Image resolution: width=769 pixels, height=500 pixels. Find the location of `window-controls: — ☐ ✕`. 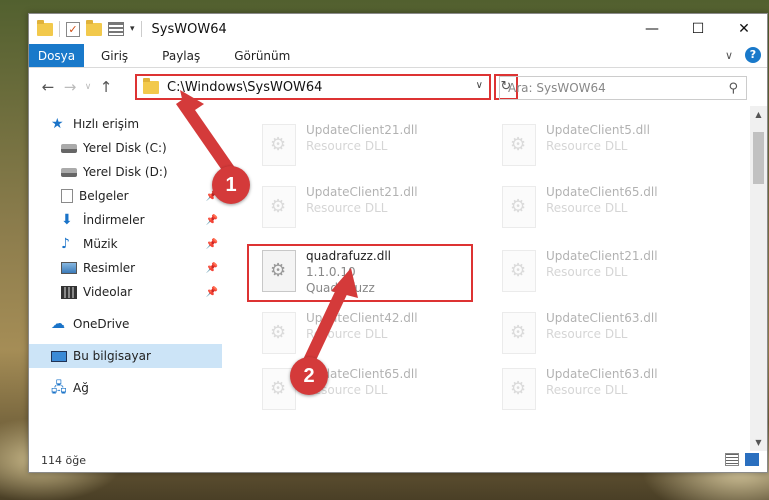

window-controls: — ☐ ✕ is located at coordinates (698, 29).